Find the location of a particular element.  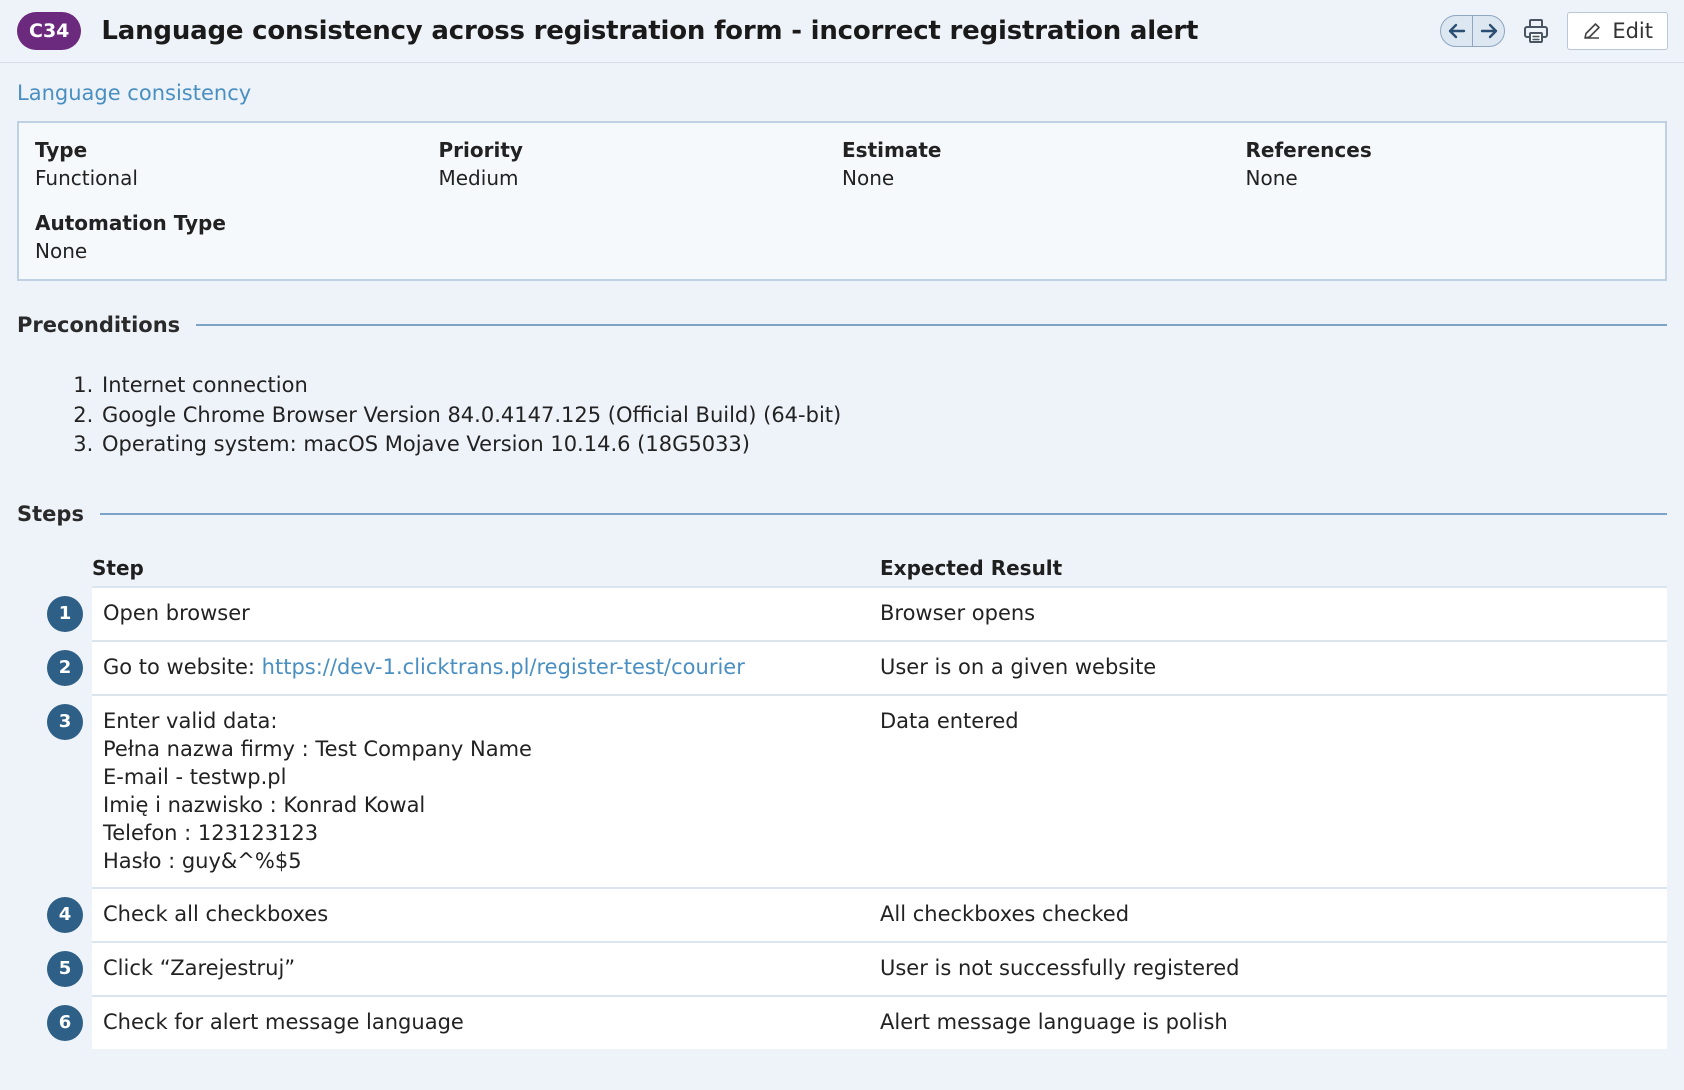

property-priority: Priority Medium is located at coordinates (480, 164).